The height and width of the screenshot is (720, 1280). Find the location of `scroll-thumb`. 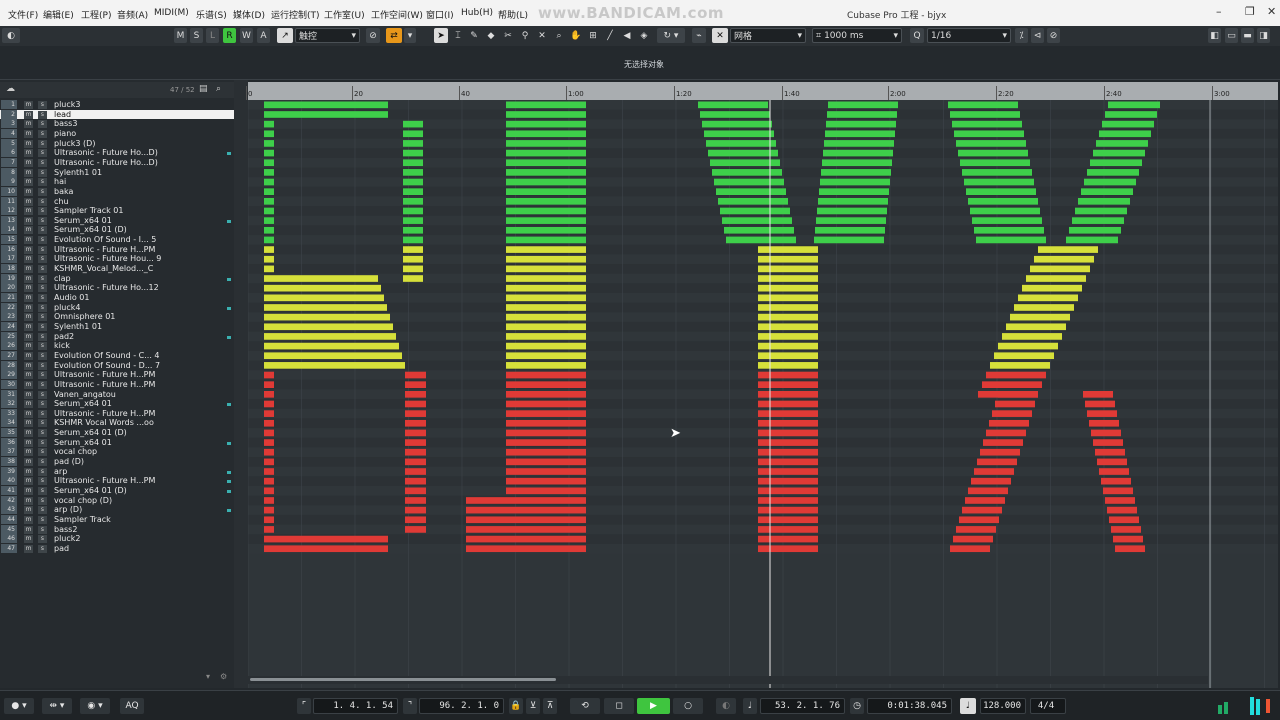

scroll-thumb is located at coordinates (403, 679).